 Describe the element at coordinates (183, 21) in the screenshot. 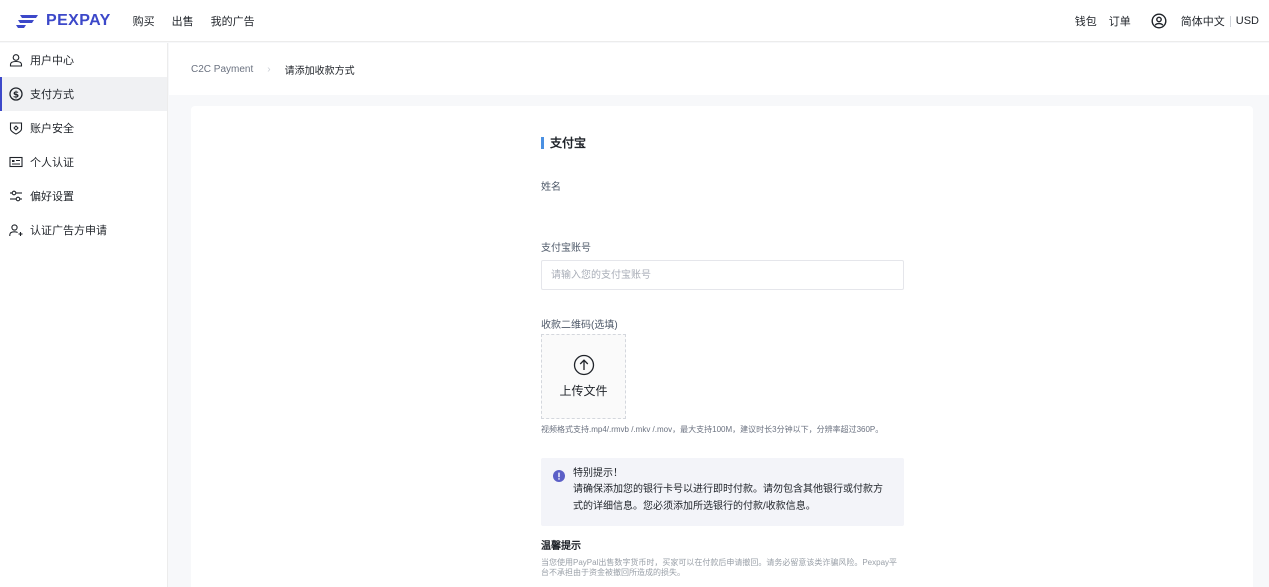

I see `nav-sell: 出售` at that location.